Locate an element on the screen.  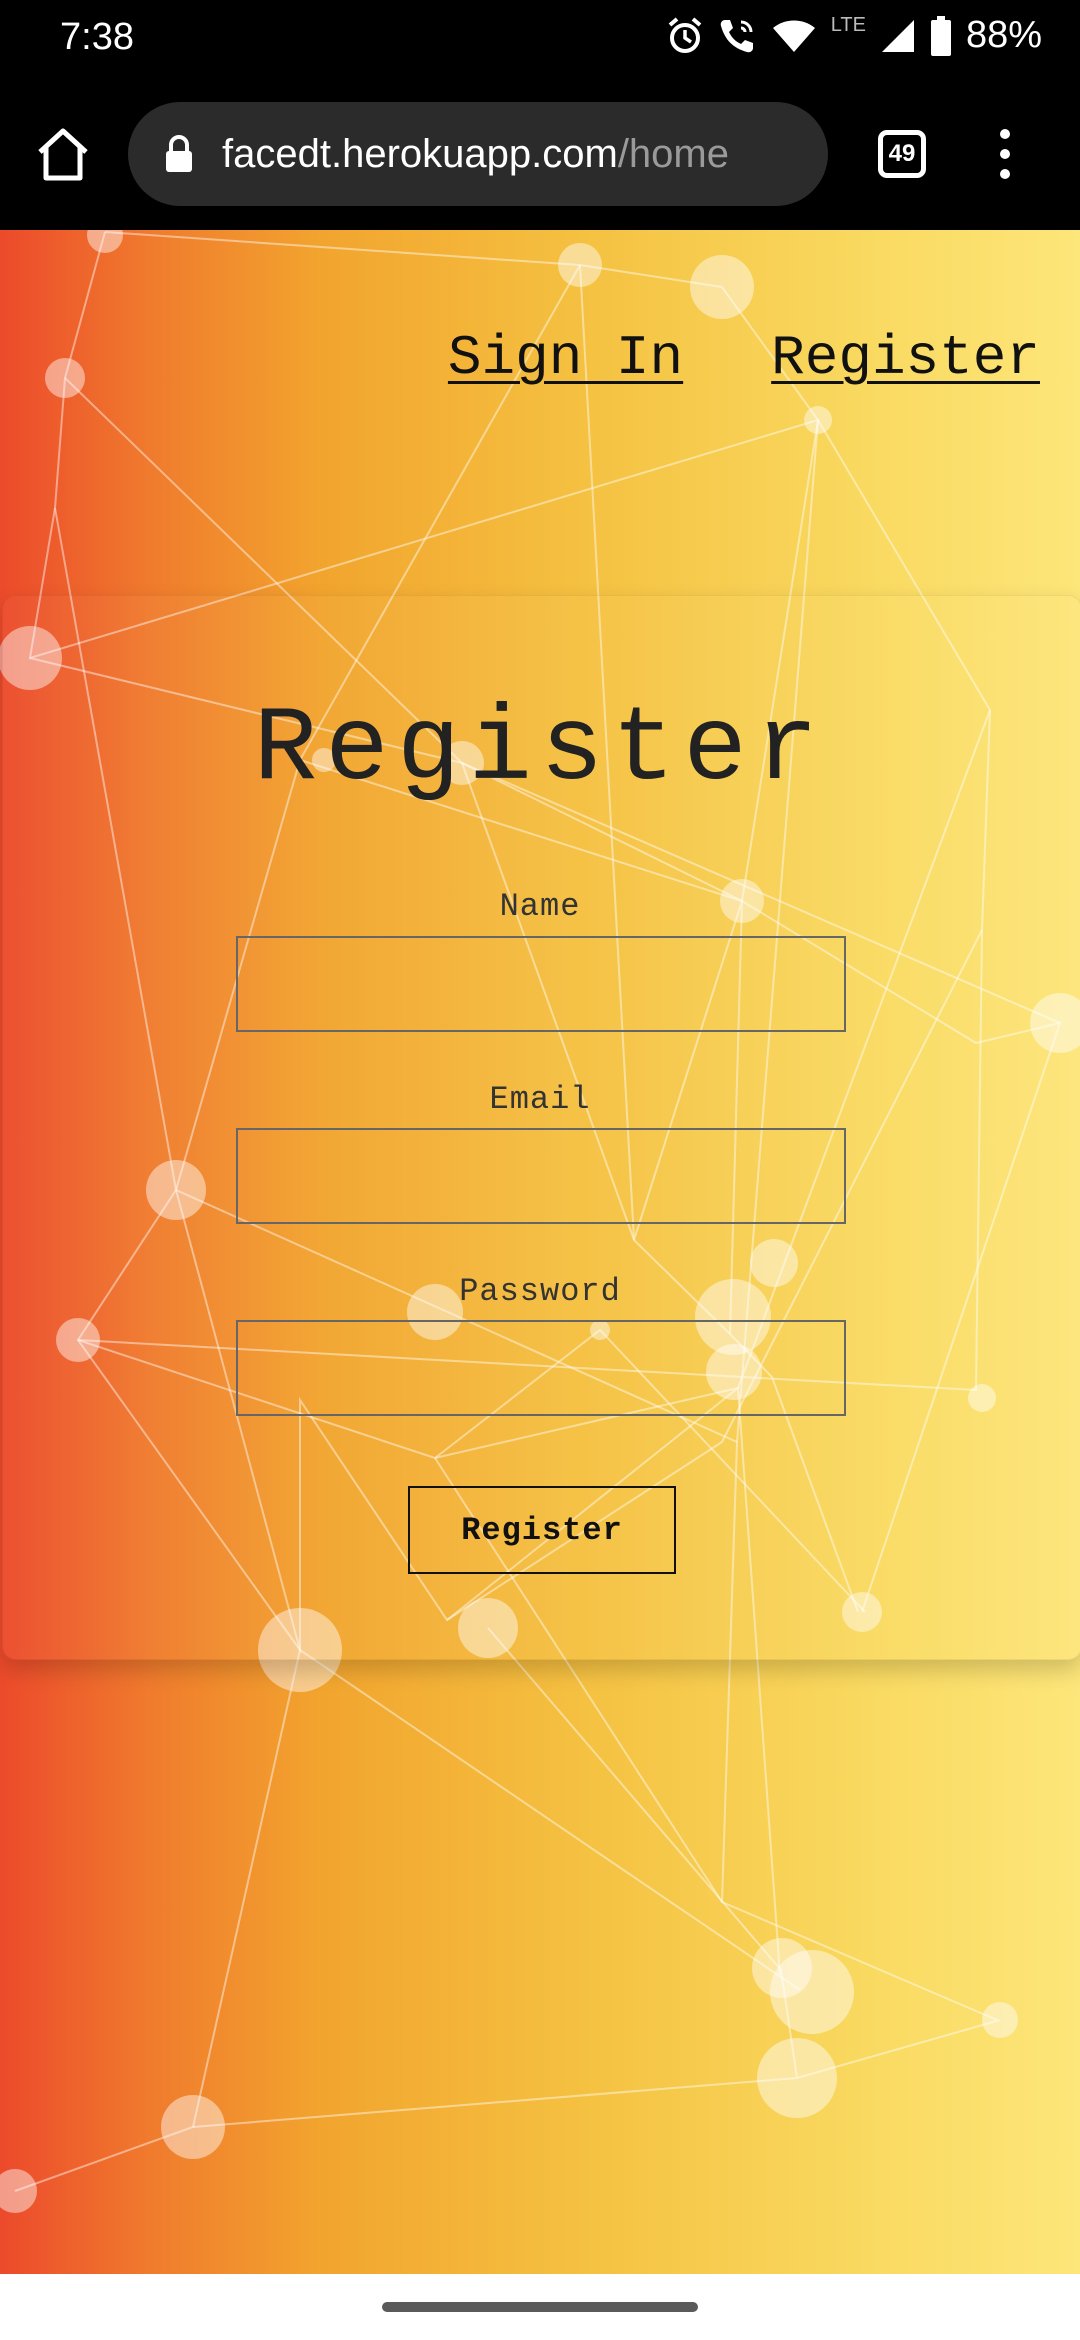
status-bar: 7:38 LTE 88% is located at coordinates (540, 40).